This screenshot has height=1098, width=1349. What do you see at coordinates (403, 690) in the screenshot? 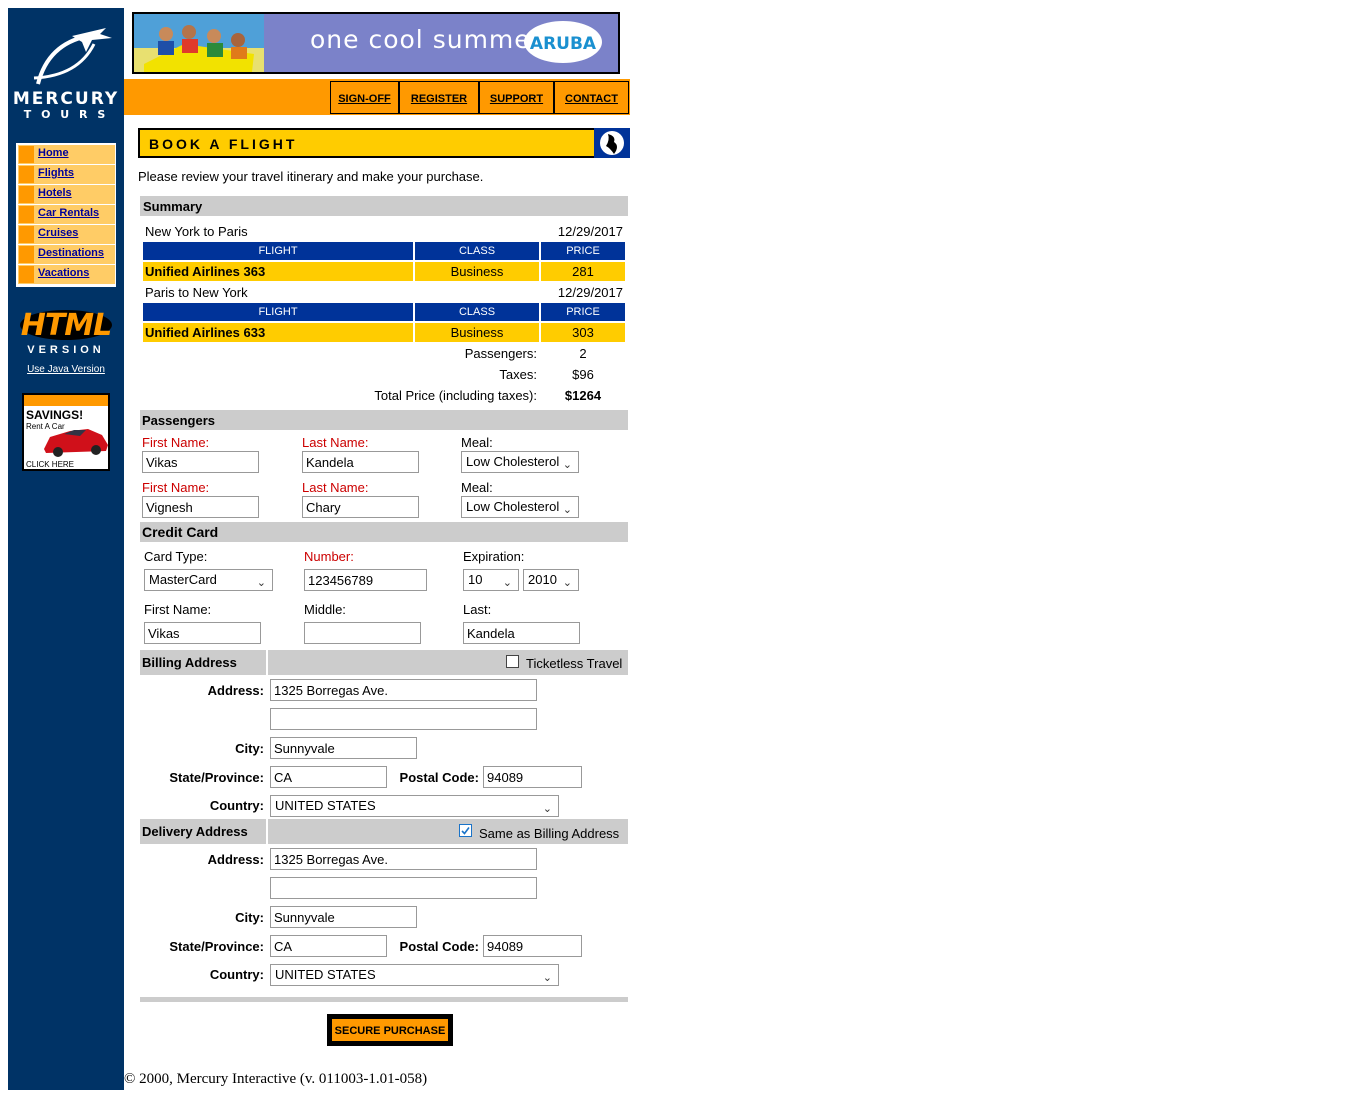
I see `billing-address1-input` at bounding box center [403, 690].